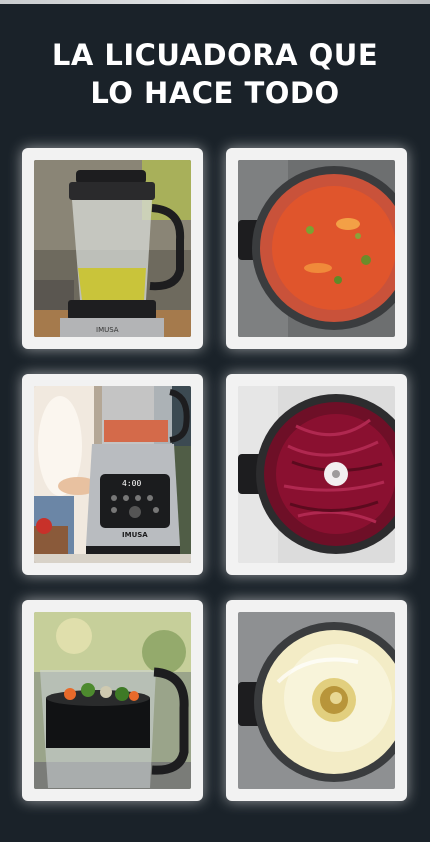 The image size is (430, 842). Describe the element at coordinates (215, 2) in the screenshot. I see `top-accent-bar` at that location.